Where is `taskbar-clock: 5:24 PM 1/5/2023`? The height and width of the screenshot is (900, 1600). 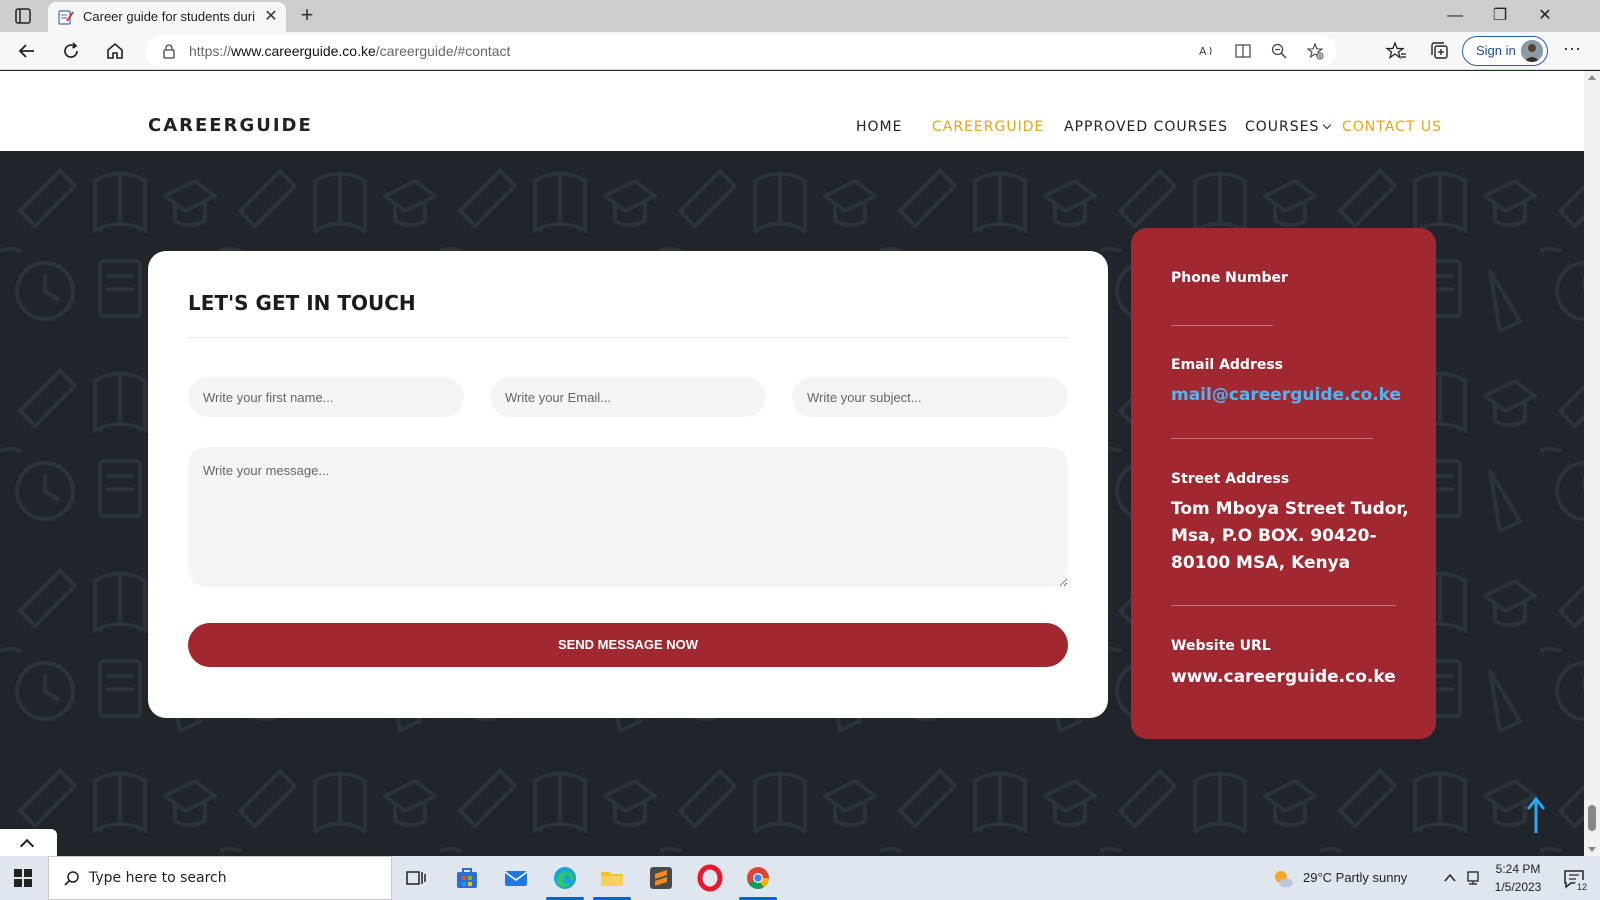
taskbar-clock: 5:24 PM 1/5/2023 is located at coordinates (1518, 878).